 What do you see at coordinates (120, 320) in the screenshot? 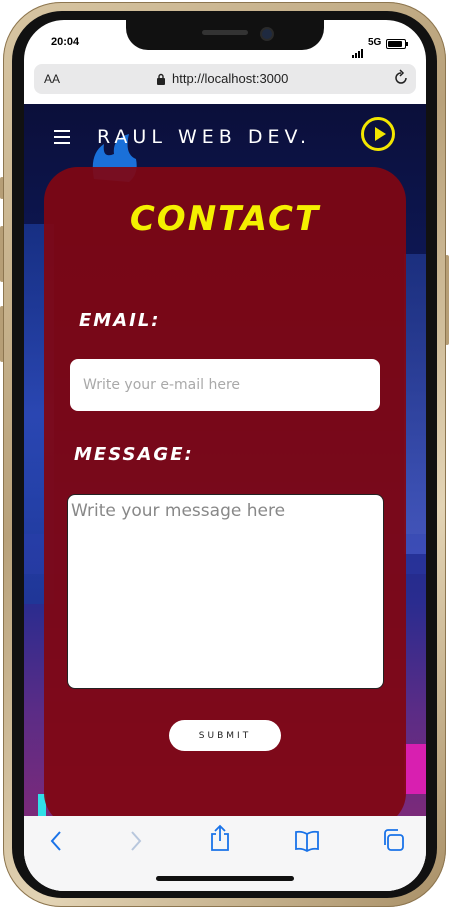
I see `email-label: EMAIL:` at bounding box center [120, 320].